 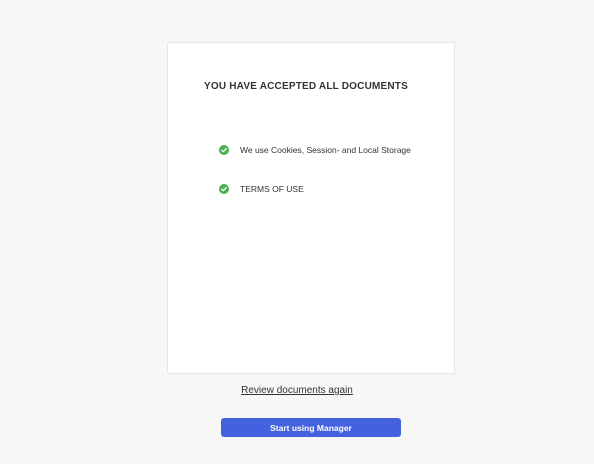 I want to click on review-documents-link: Review documents again, so click(x=297, y=390).